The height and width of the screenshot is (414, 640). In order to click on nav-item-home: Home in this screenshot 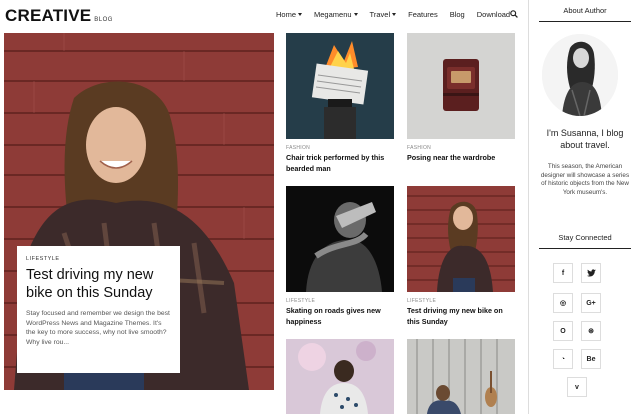, I will do `click(289, 14)`.